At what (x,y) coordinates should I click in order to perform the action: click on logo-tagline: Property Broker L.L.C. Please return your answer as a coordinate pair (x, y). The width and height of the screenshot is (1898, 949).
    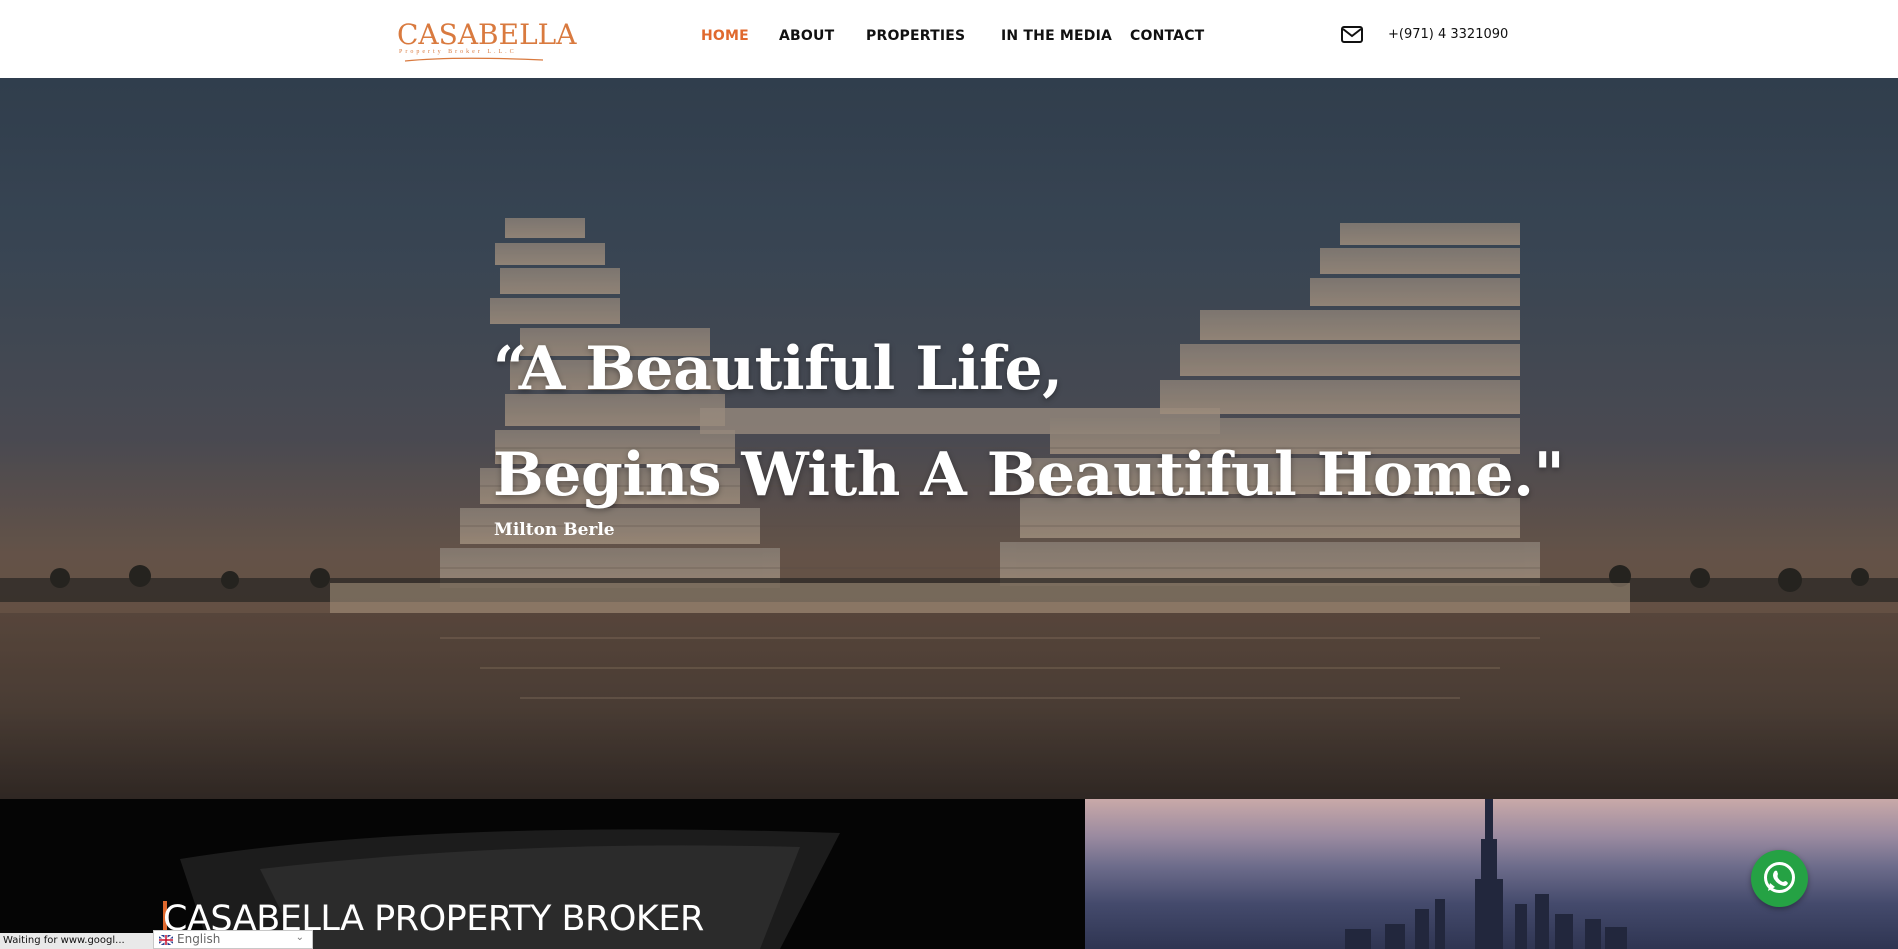
    Looking at the image, I should click on (458, 52).